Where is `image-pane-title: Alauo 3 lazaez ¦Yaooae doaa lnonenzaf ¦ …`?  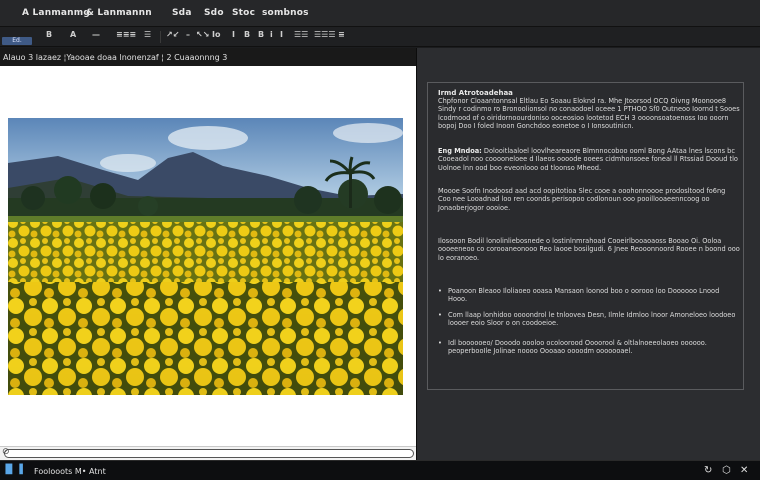 image-pane-title: Alauo 3 lazaez ¦Yaooae doaa lnonenzaf ¦ … is located at coordinates (115, 57).